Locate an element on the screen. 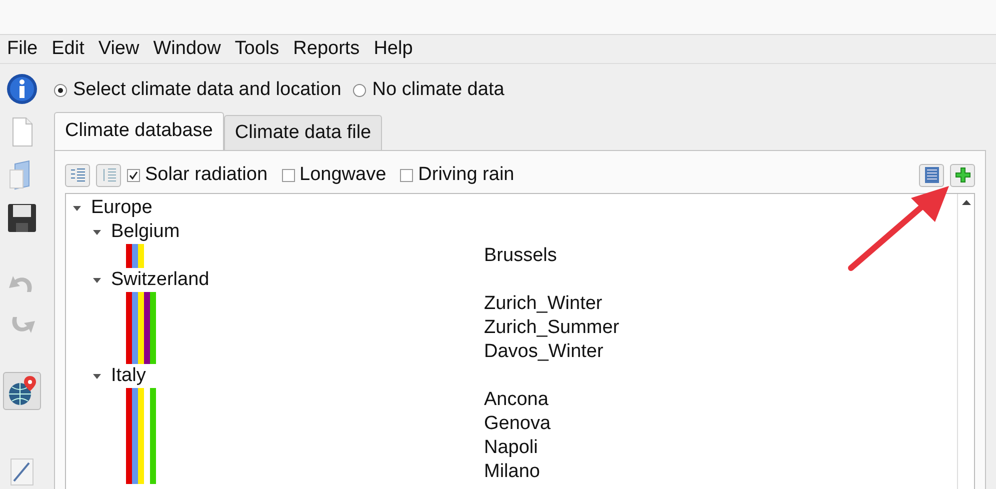 This screenshot has height=489, width=996. location-item: Davos_Winter is located at coordinates (552, 352).